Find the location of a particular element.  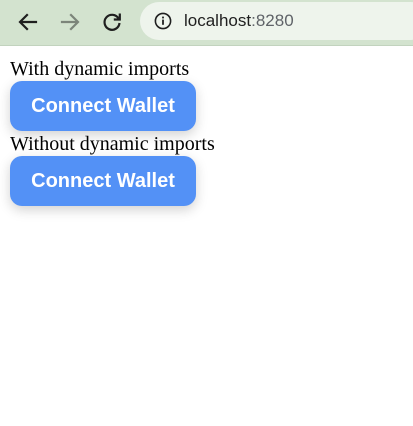

url-text: localhost:8280 is located at coordinates (239, 21).